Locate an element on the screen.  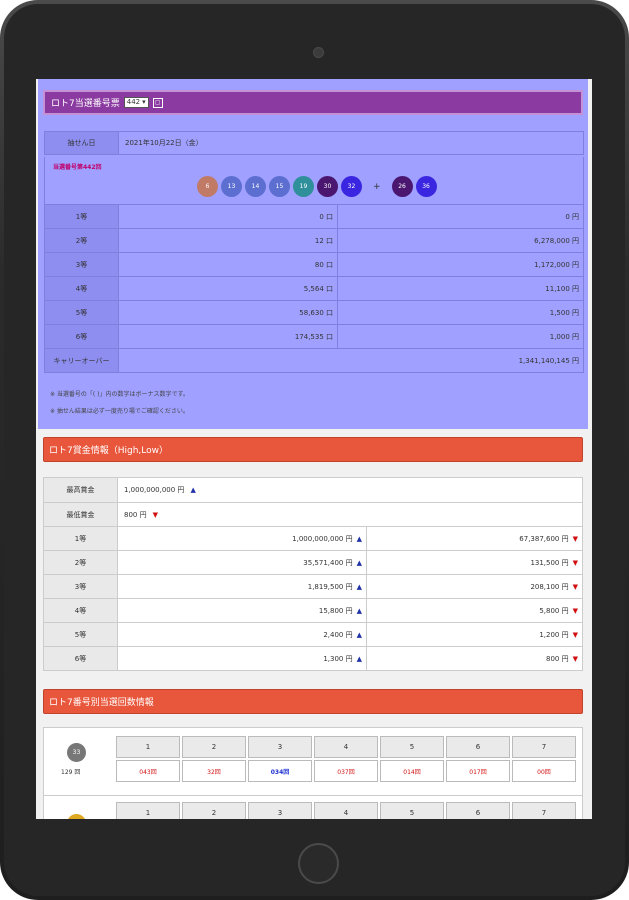
position-count: 014回 is located at coordinates (412, 771).